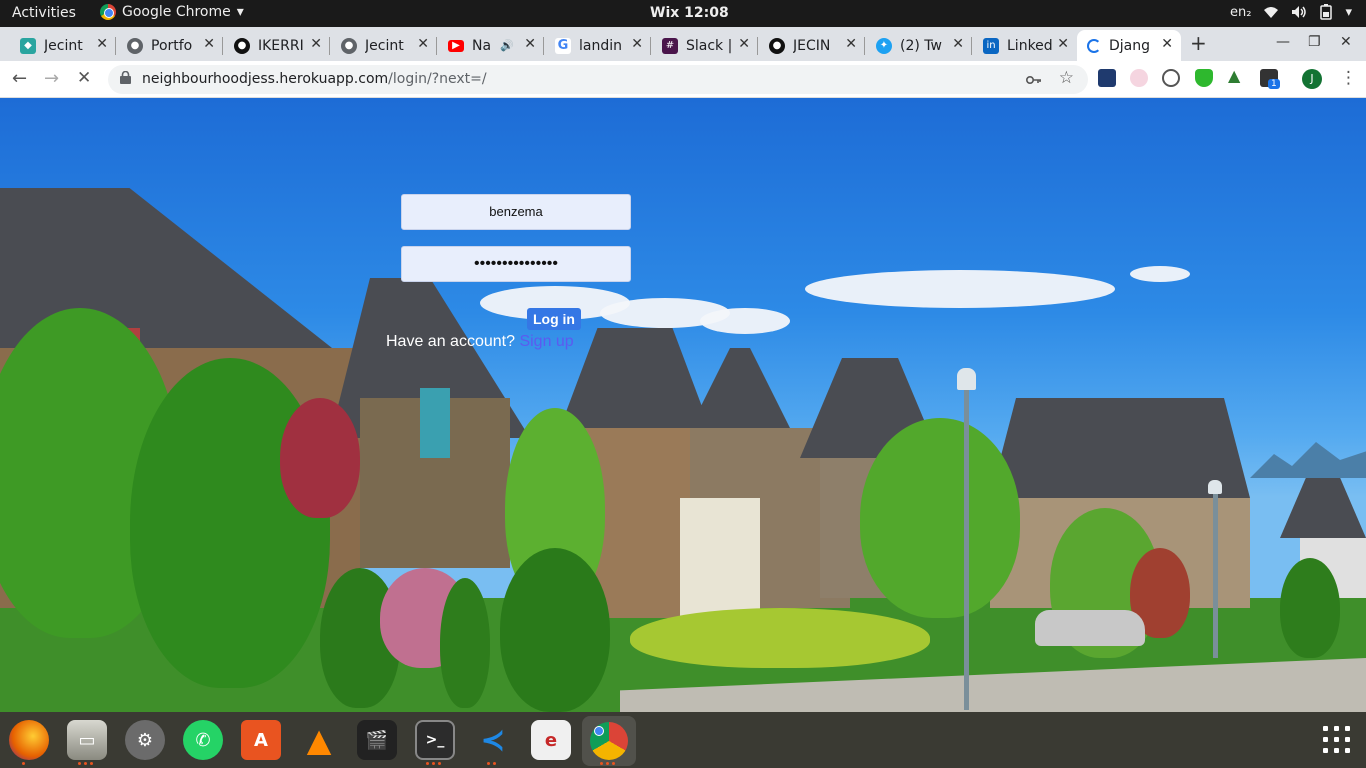 This screenshot has width=1366, height=768. What do you see at coordinates (1237, 75) in the screenshot?
I see `extension-tree-icon: ▲` at bounding box center [1237, 75].